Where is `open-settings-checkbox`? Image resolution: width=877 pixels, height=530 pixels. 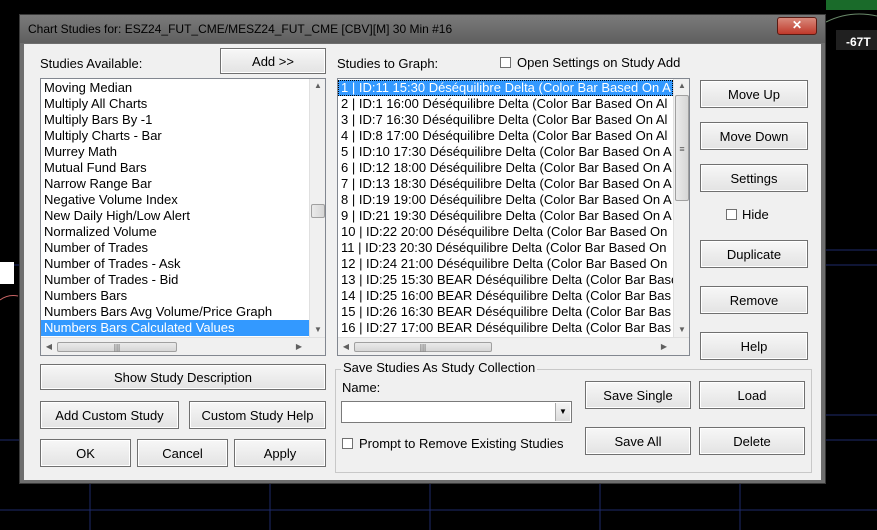 open-settings-checkbox is located at coordinates (505, 62).